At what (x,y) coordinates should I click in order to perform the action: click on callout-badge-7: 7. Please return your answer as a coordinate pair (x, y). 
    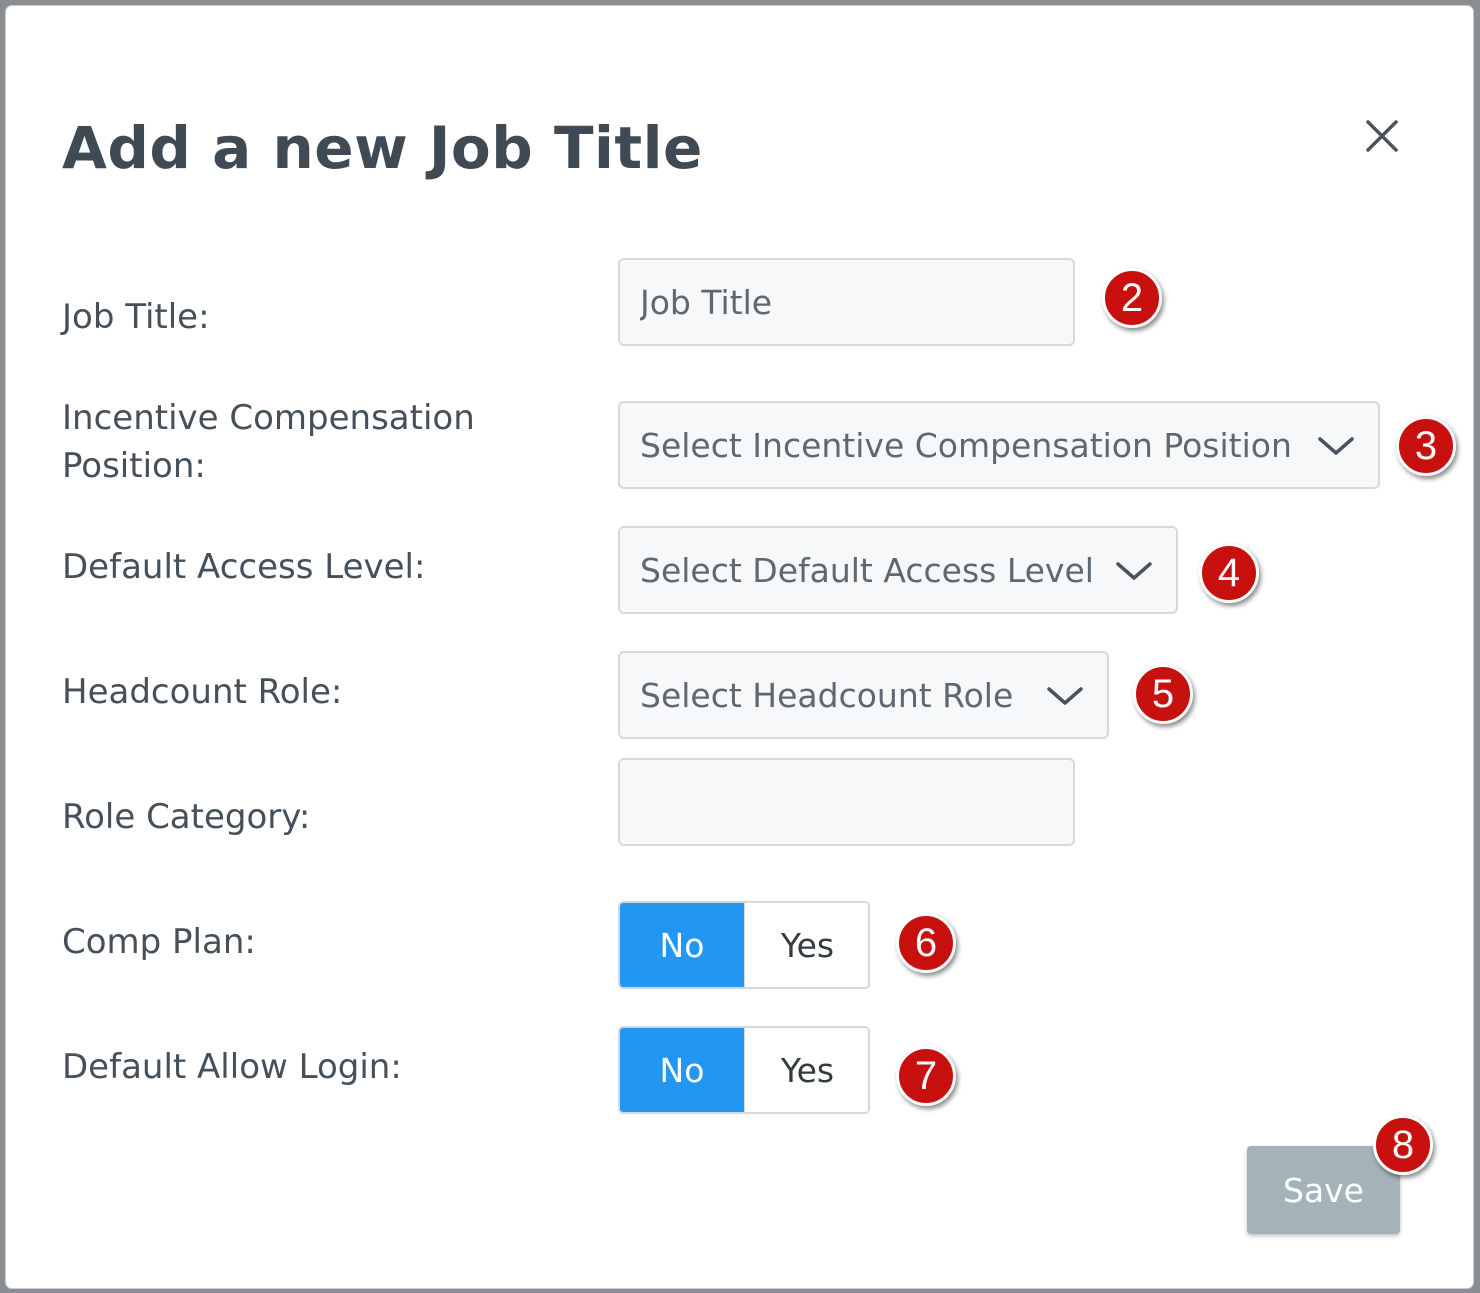
    Looking at the image, I should click on (926, 1076).